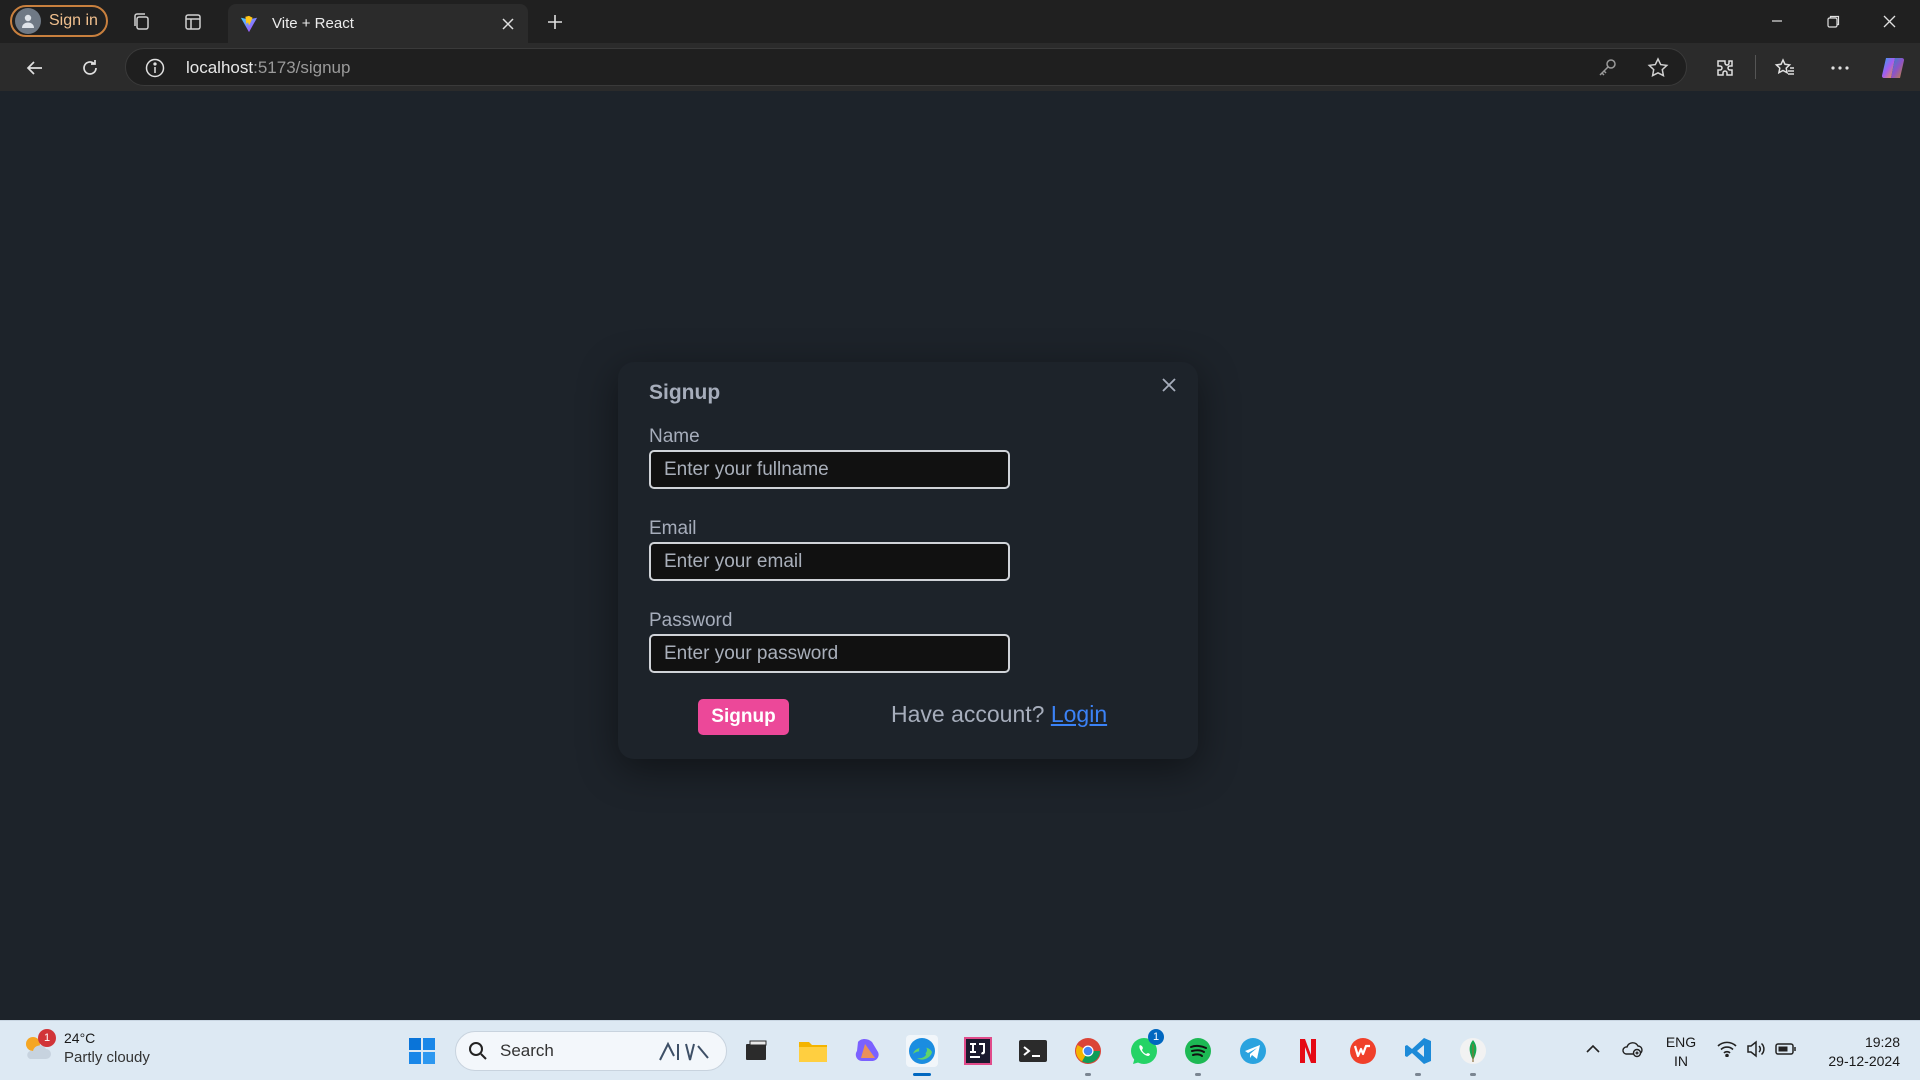 This screenshot has height=1080, width=1920. Describe the element at coordinates (1079, 714) in the screenshot. I see `login-link: Login` at that location.